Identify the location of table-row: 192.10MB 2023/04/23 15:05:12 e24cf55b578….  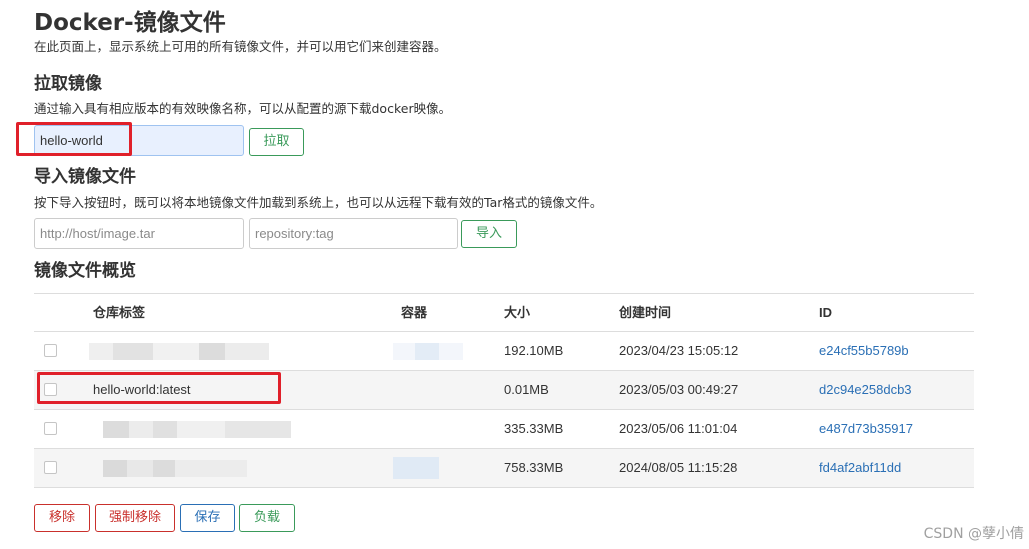
(504, 351).